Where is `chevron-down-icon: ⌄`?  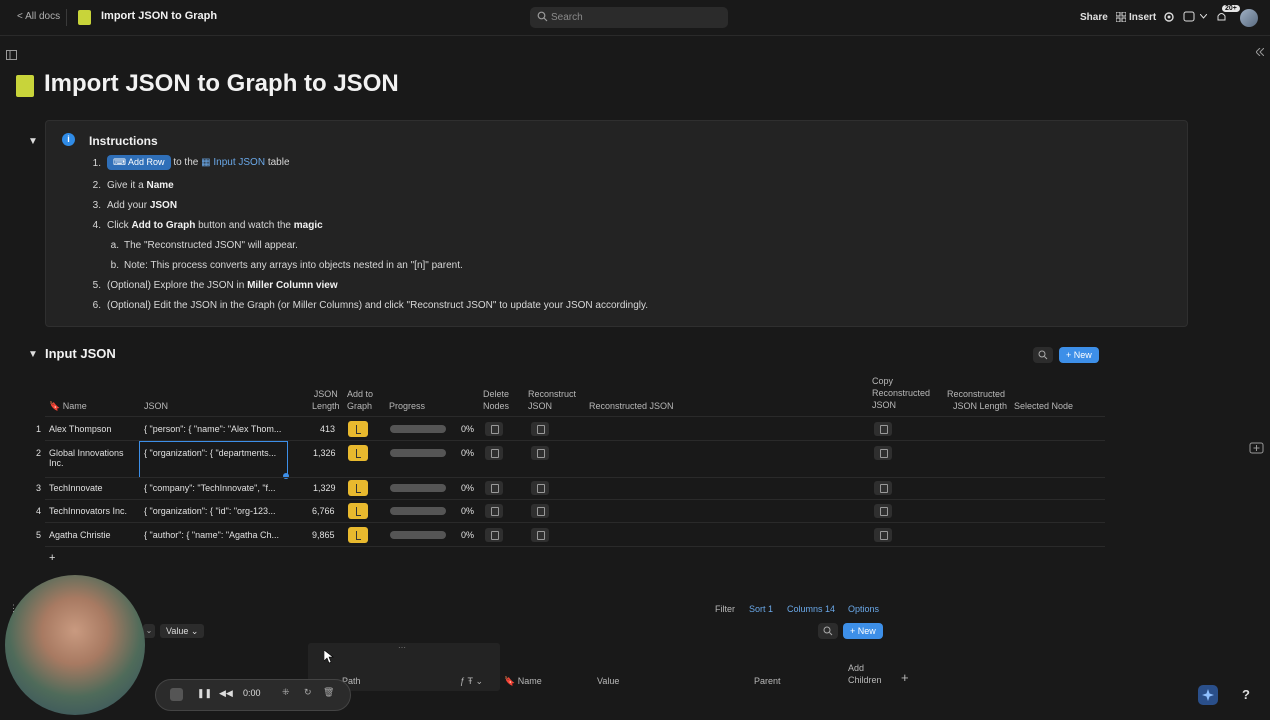 chevron-down-icon: ⌄ is located at coordinates (149, 631).